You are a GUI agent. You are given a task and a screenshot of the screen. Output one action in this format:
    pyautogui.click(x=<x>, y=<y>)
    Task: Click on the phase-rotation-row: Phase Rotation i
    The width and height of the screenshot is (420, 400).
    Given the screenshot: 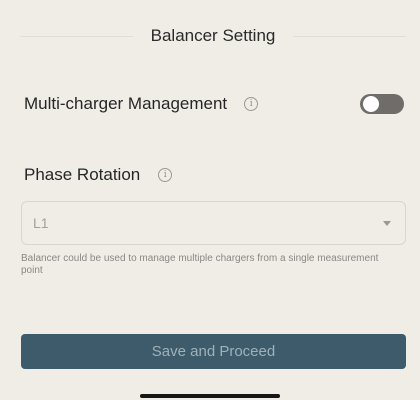 What is the action you would take?
    pyautogui.click(x=98, y=175)
    